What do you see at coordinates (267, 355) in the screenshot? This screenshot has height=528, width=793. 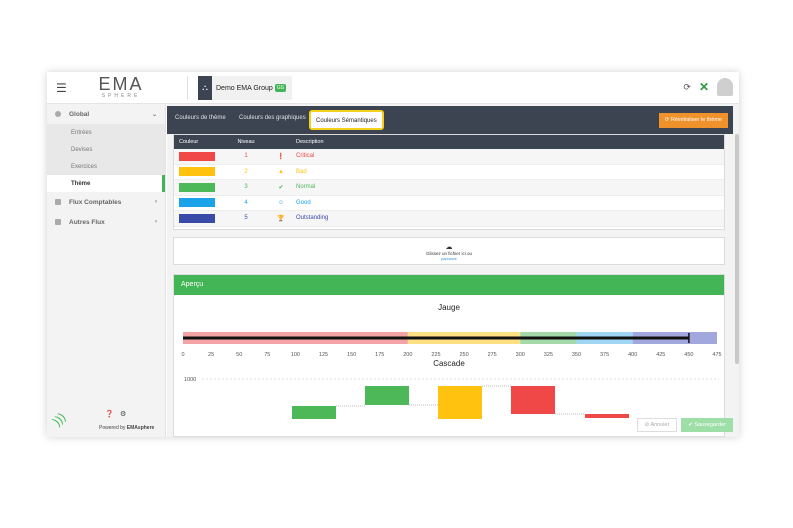 I see `gauge-tick-label: 75` at bounding box center [267, 355].